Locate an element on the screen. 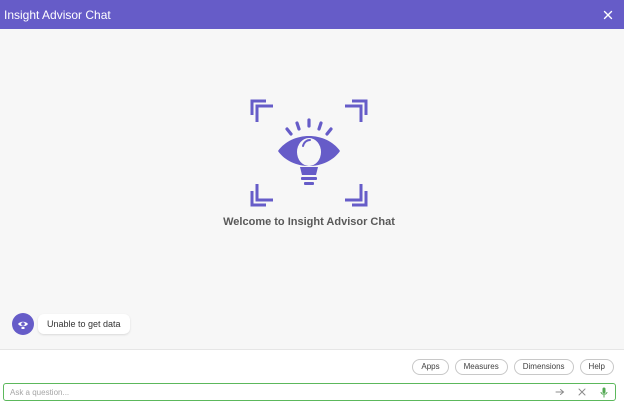  title-bar: Insight Advisor Chat is located at coordinates (312, 14).